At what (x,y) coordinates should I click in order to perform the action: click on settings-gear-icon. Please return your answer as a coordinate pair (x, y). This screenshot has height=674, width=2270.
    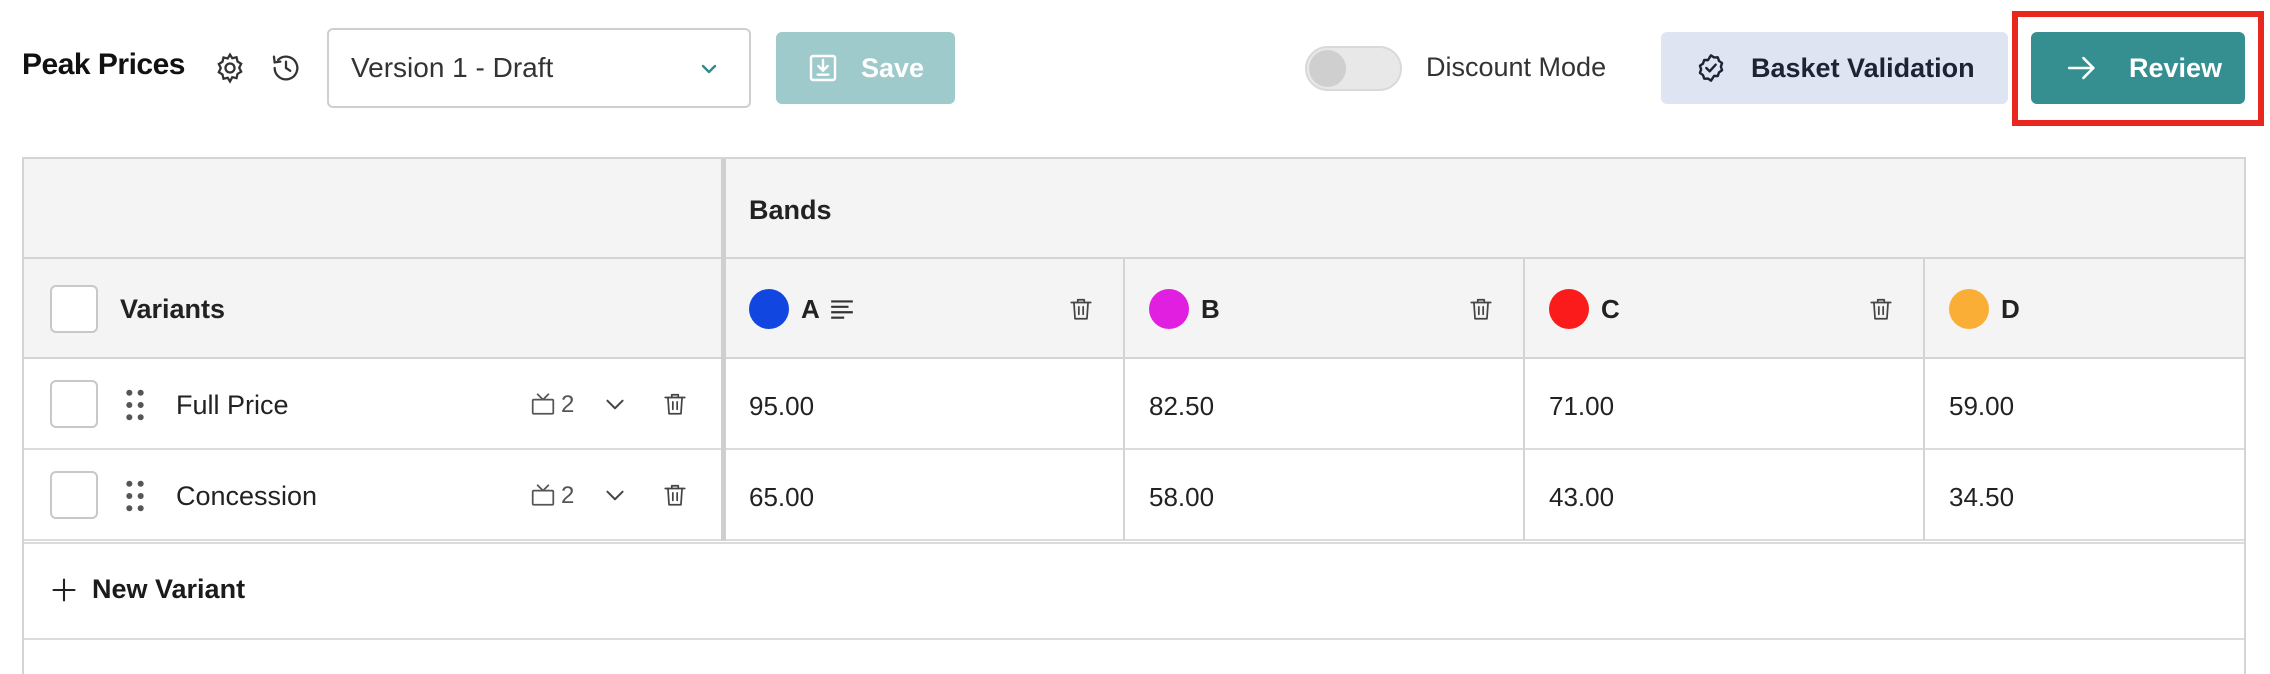
    Looking at the image, I should click on (230, 68).